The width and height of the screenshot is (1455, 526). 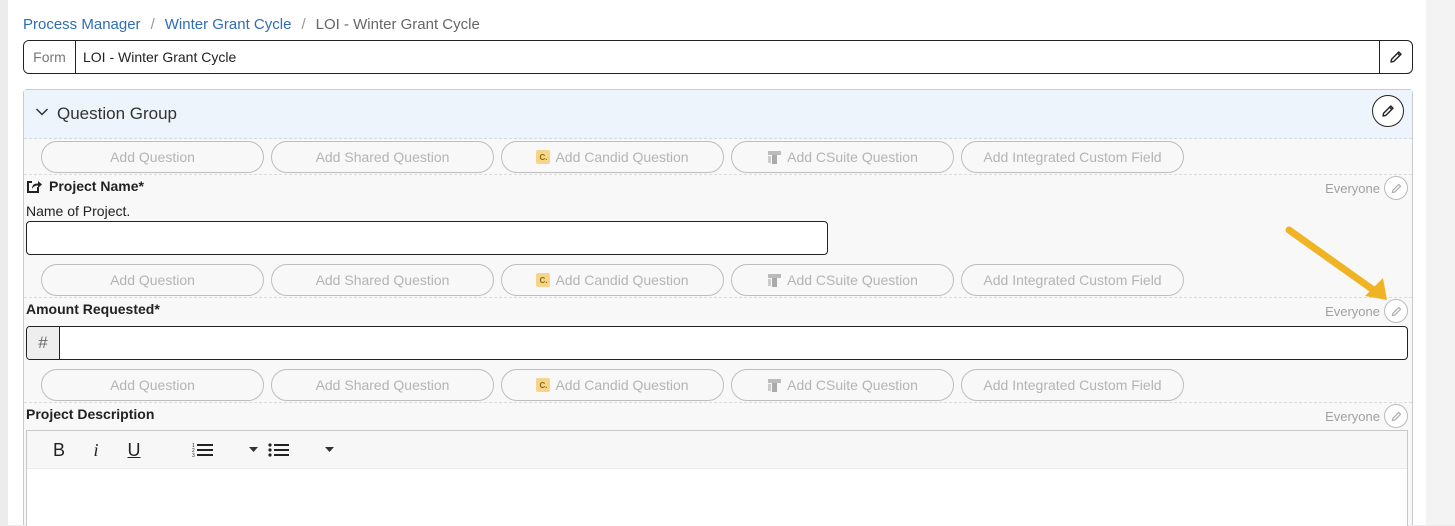 I want to click on project-name-edit-button, so click(x=1396, y=188).